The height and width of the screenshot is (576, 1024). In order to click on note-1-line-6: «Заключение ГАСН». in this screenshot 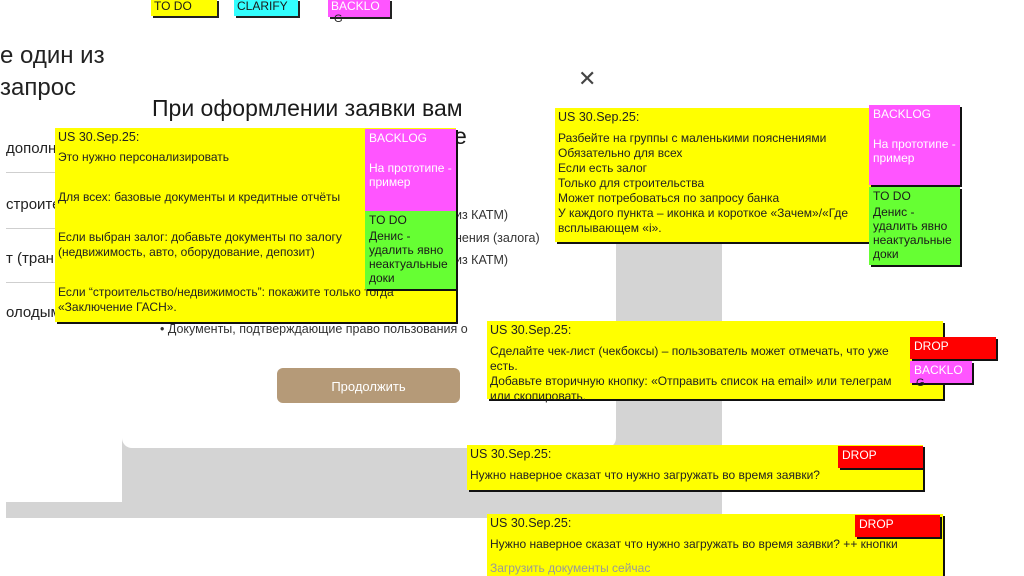, I will do `click(117, 307)`.